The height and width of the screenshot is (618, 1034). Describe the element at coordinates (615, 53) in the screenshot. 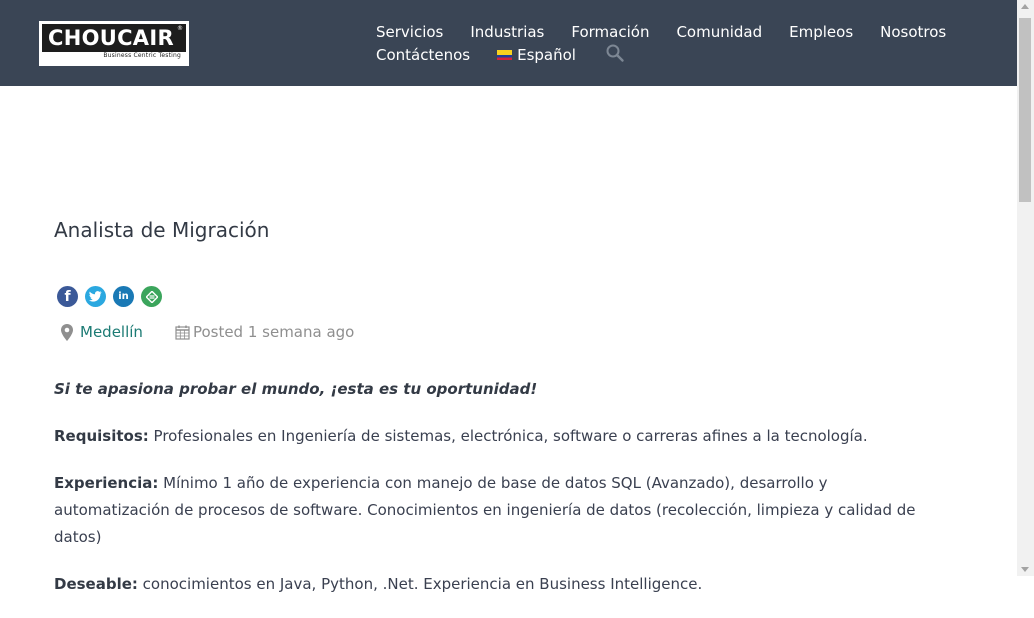

I see `search-icon` at that location.